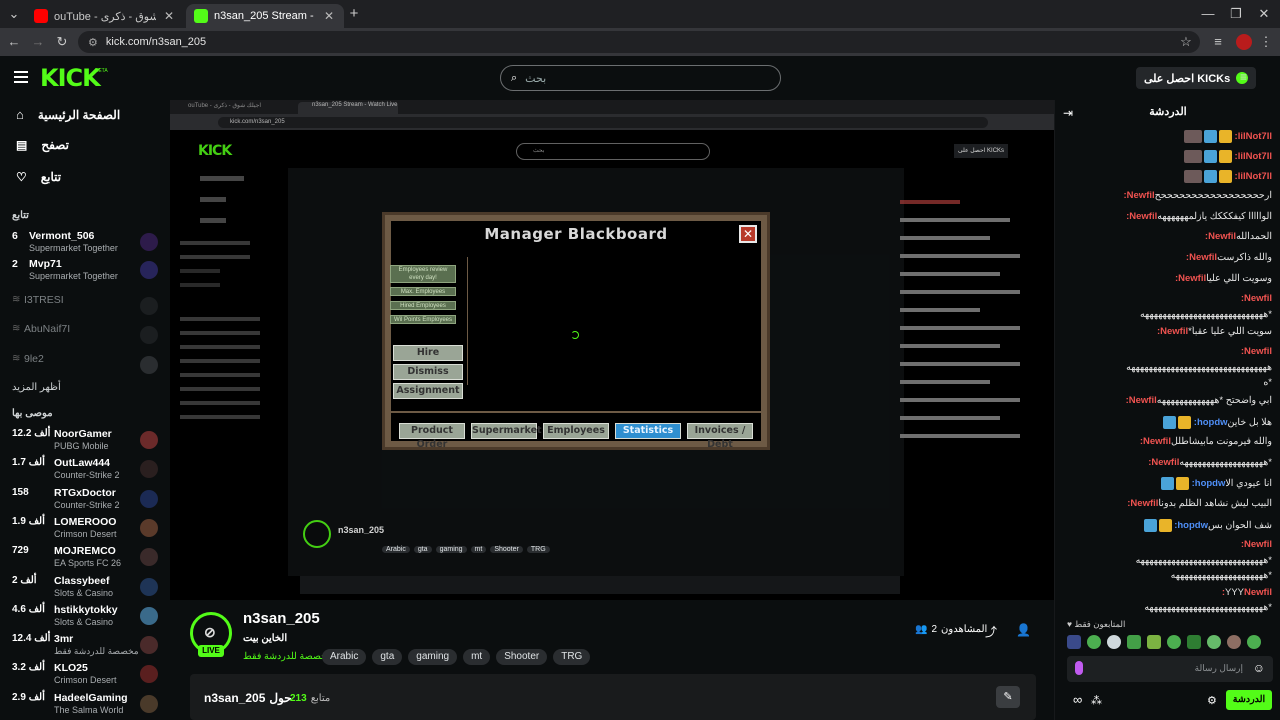 The width and height of the screenshot is (1280, 720). What do you see at coordinates (423, 274) in the screenshot?
I see `game-side-button: Employees review every day!` at bounding box center [423, 274].